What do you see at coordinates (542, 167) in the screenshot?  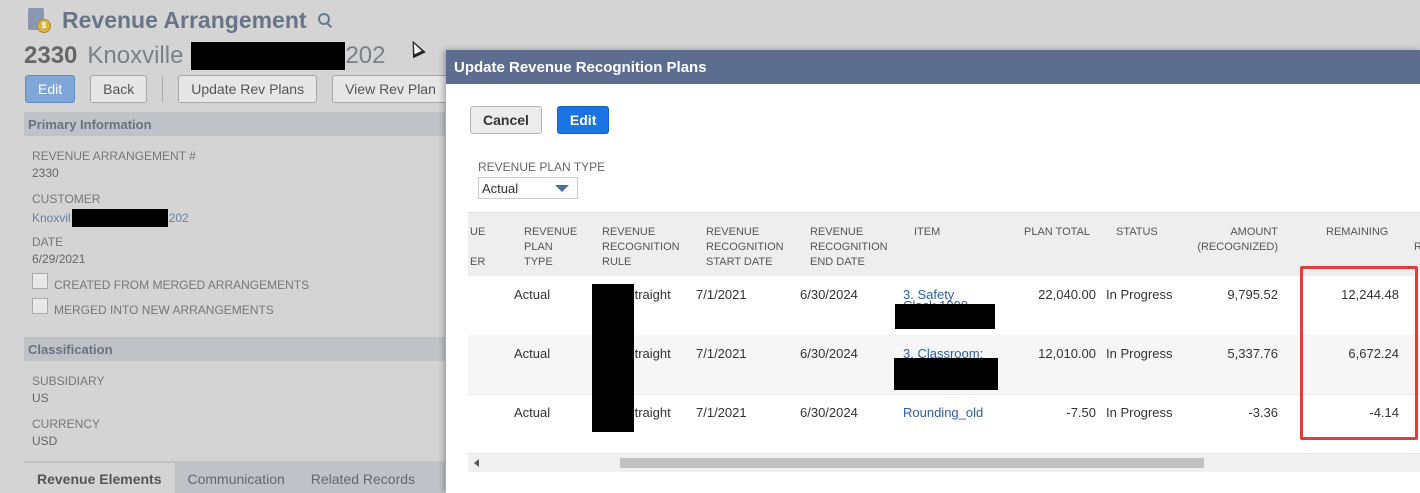 I see `plan-type-label: REVENUE PLAN TYPE` at bounding box center [542, 167].